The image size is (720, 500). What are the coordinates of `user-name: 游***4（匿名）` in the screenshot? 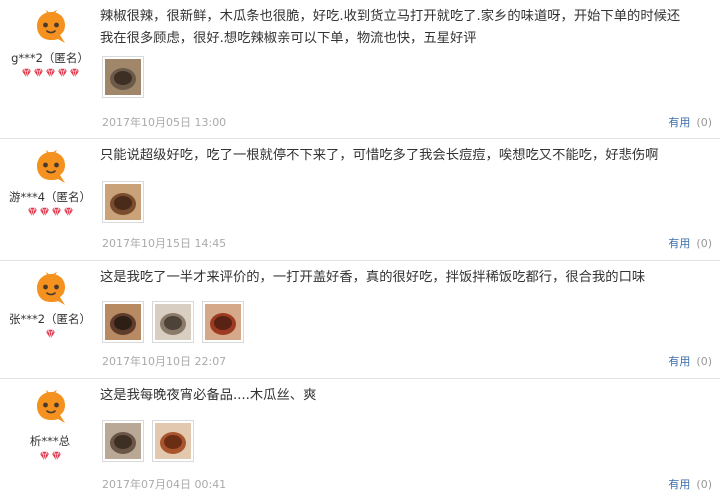 It's located at (50, 197).